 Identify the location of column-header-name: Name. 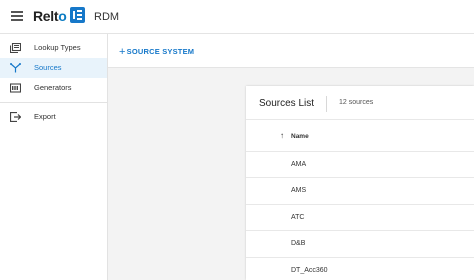
(300, 136).